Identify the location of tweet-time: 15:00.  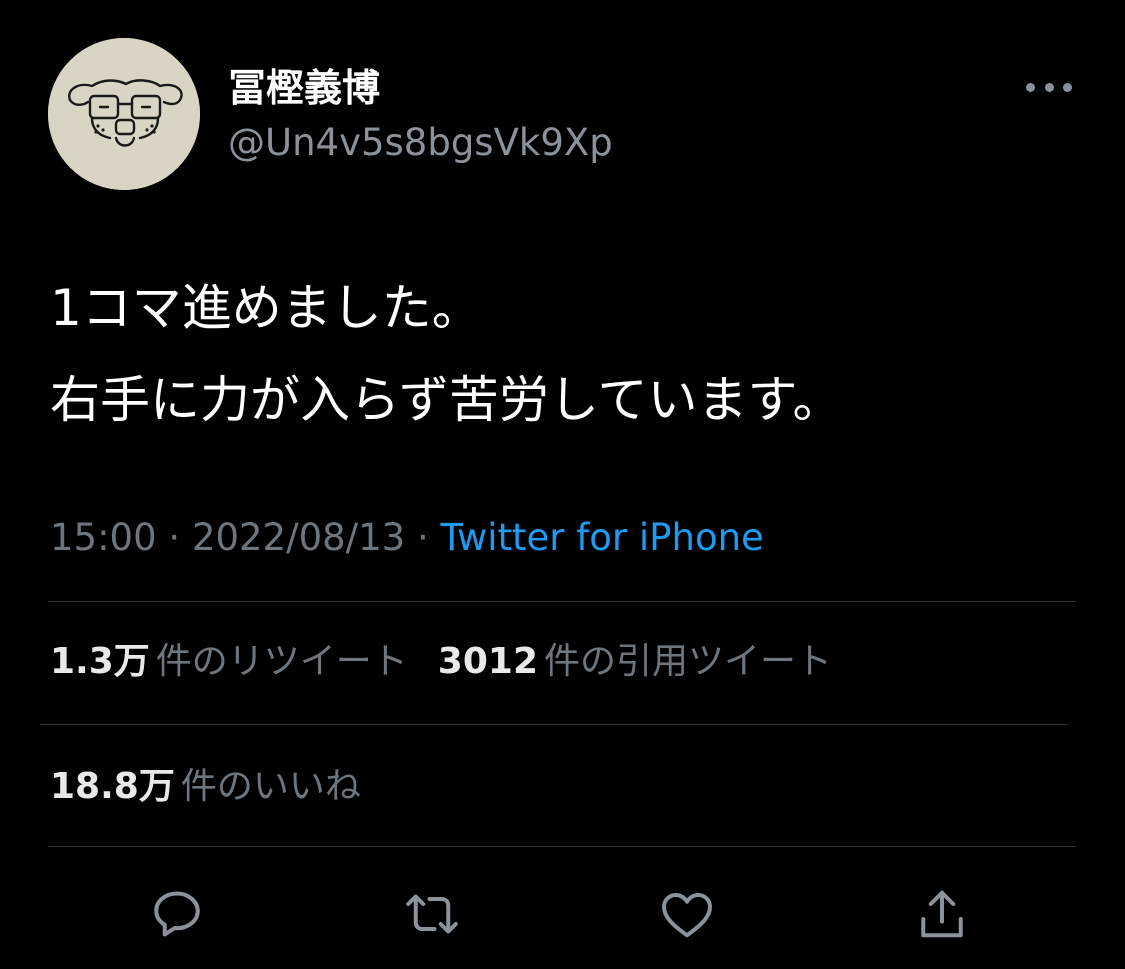
(103, 537).